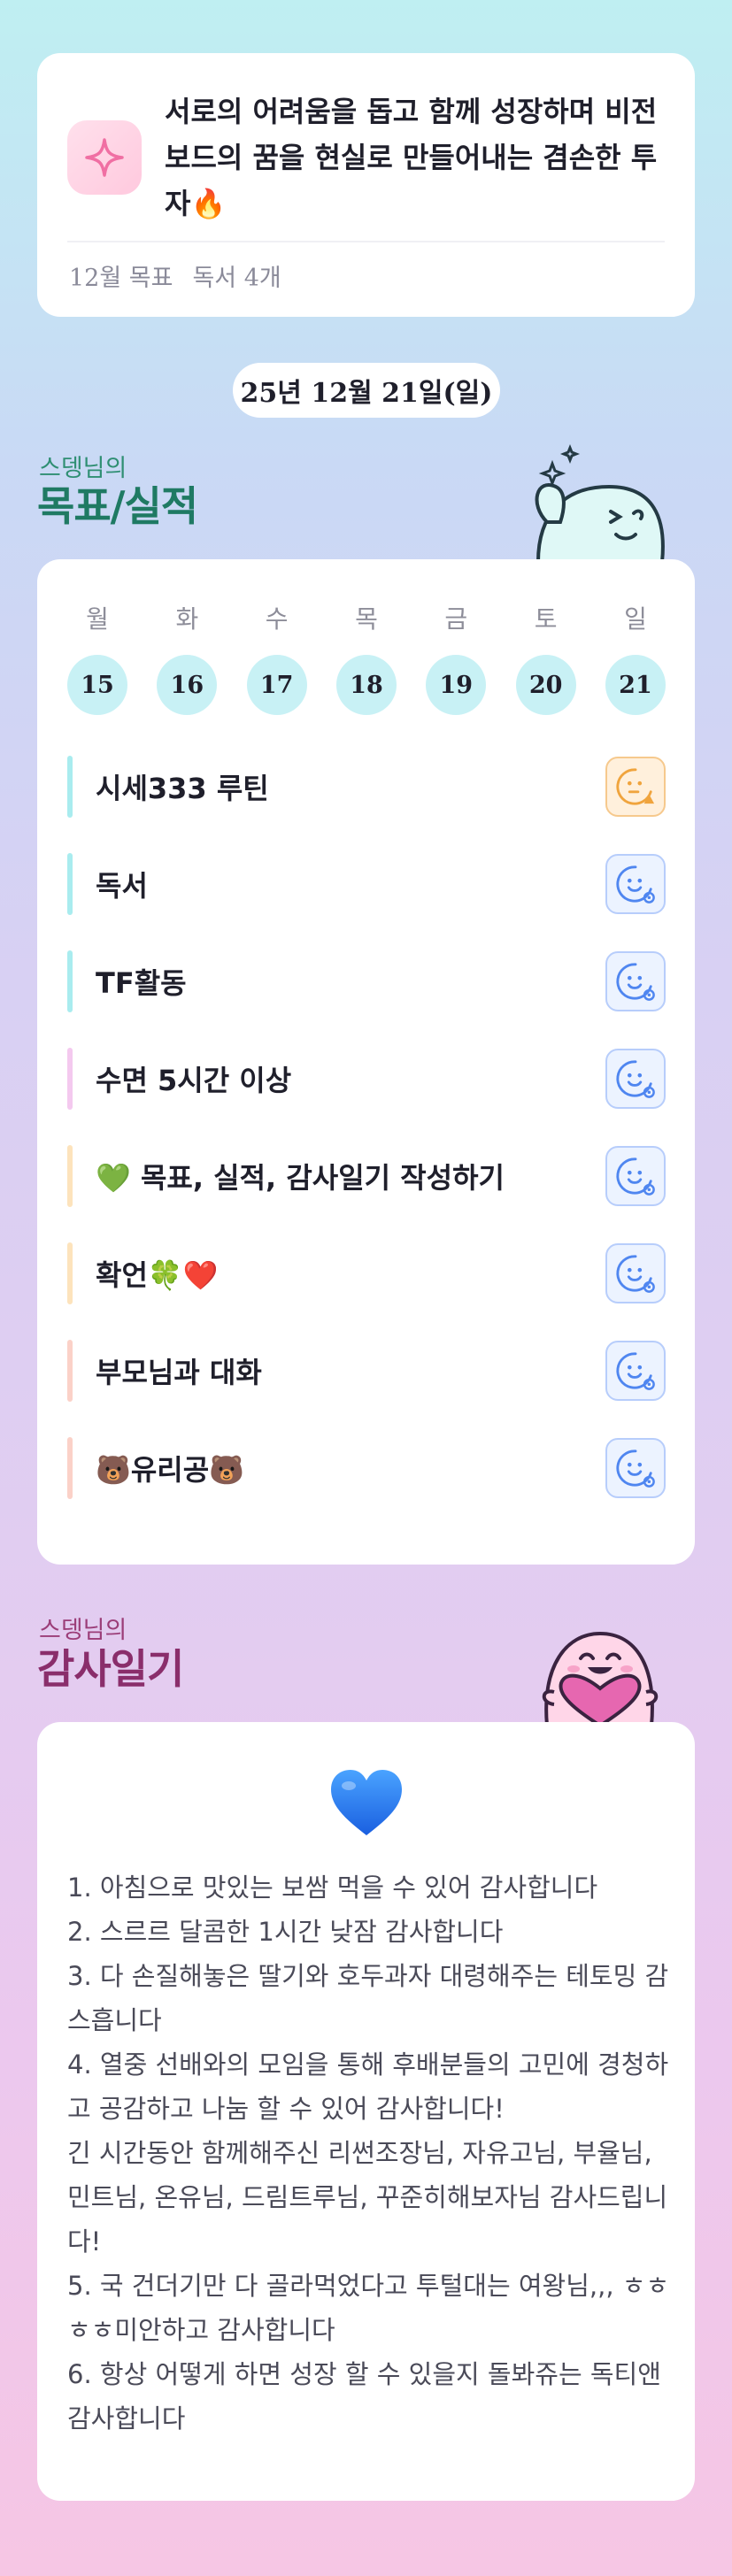 The width and height of the screenshot is (732, 2576). I want to click on date-button: 15, so click(97, 685).